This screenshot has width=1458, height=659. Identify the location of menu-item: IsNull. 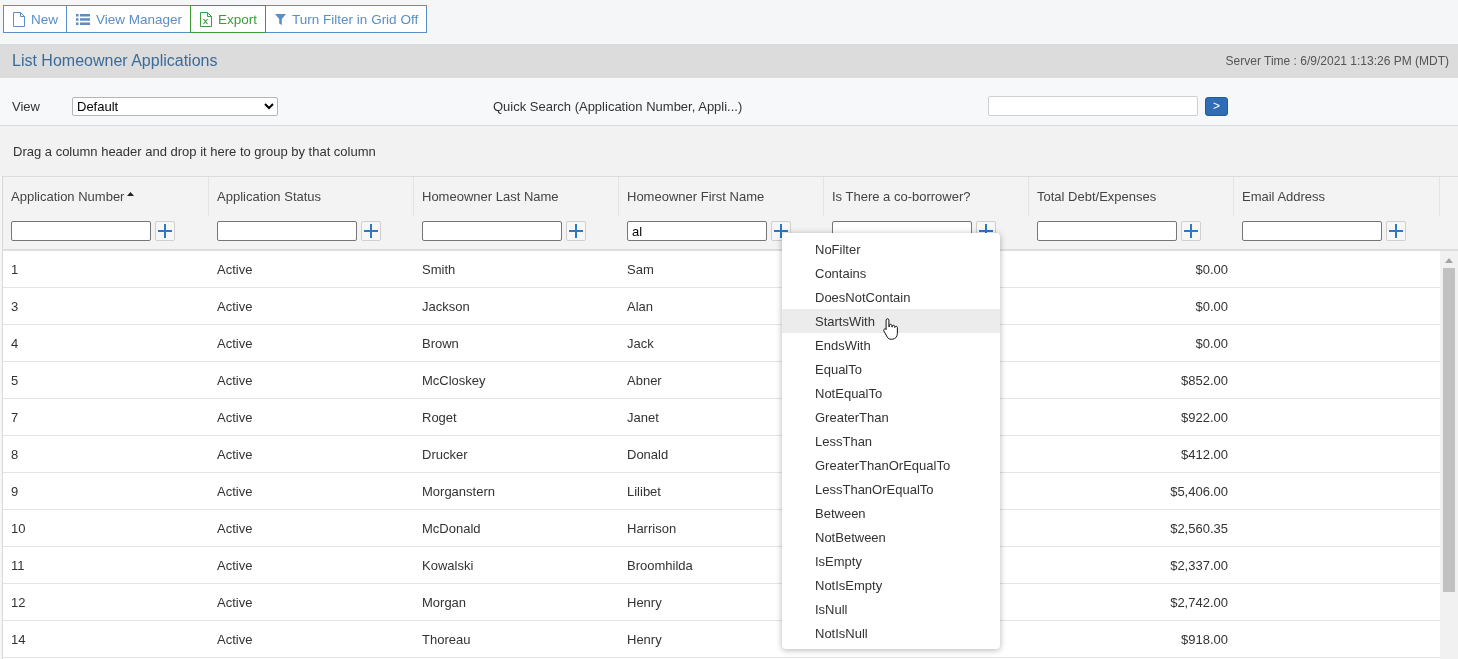
(891, 609).